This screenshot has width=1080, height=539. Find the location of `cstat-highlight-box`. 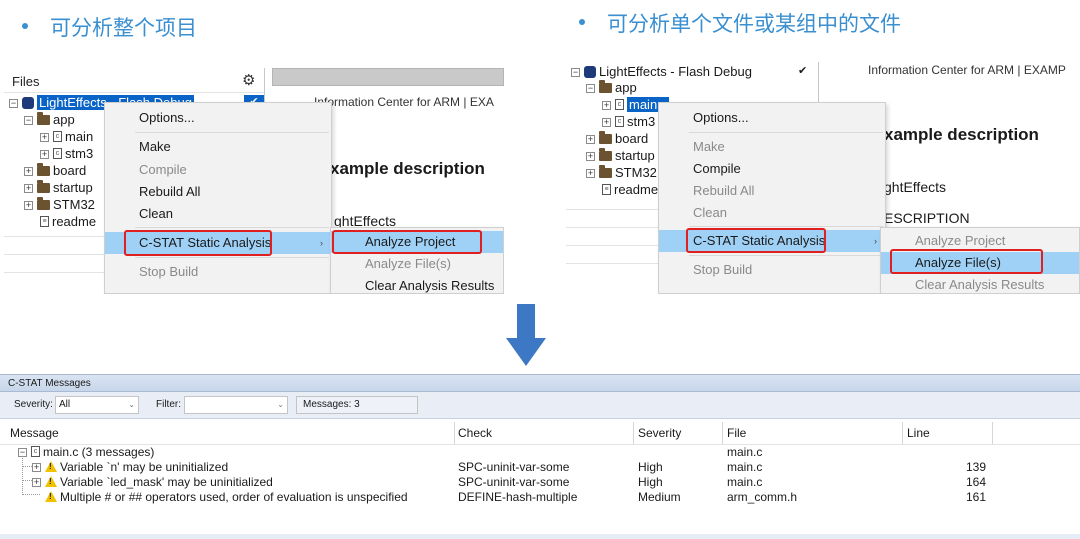

cstat-highlight-box is located at coordinates (756, 240).